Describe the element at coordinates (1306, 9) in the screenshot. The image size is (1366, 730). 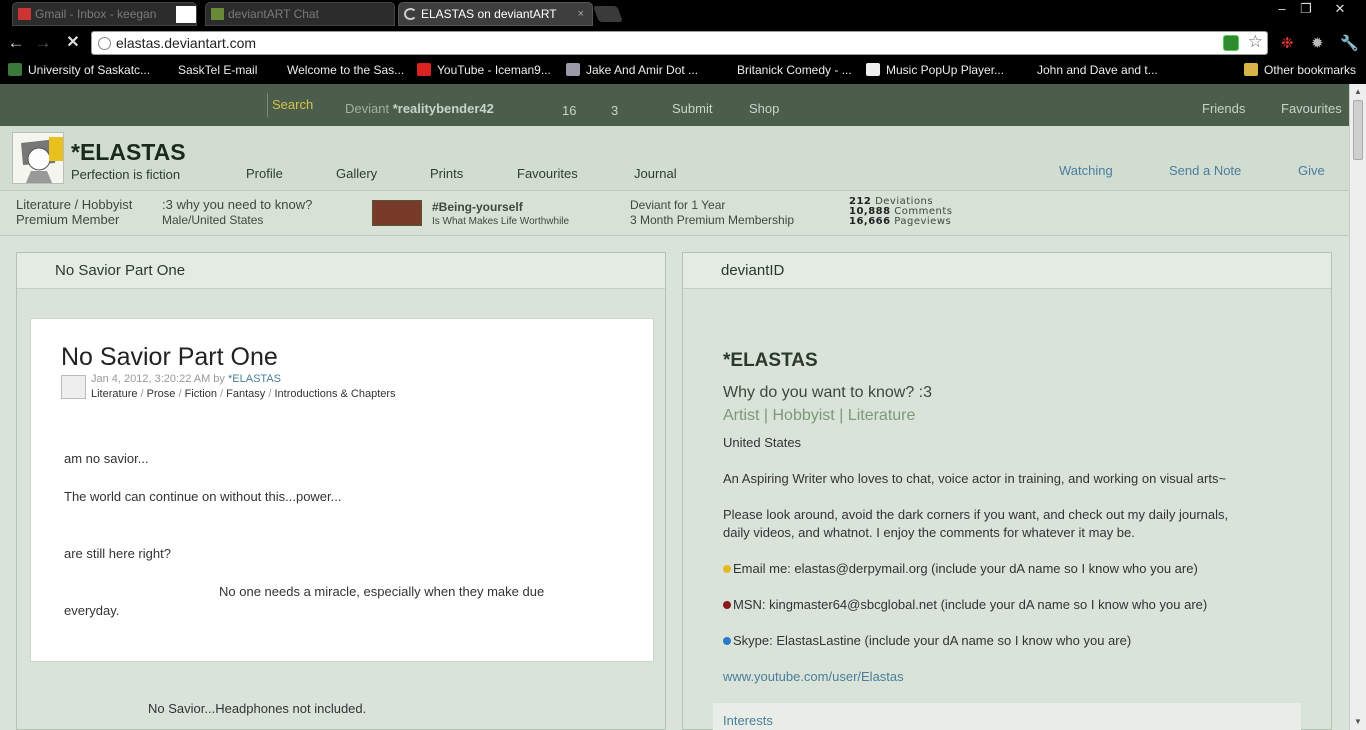
I see `restore-button: ❐` at that location.